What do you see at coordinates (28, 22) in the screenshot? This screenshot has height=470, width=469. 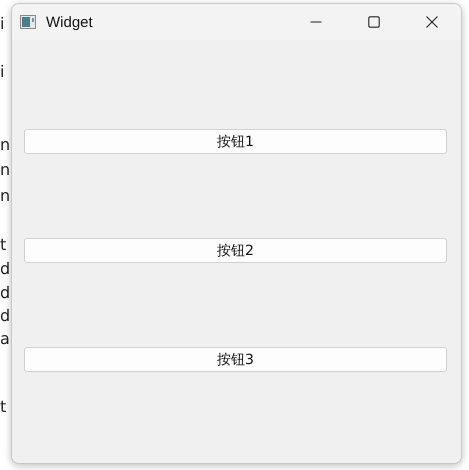 I see `app-icon` at bounding box center [28, 22].